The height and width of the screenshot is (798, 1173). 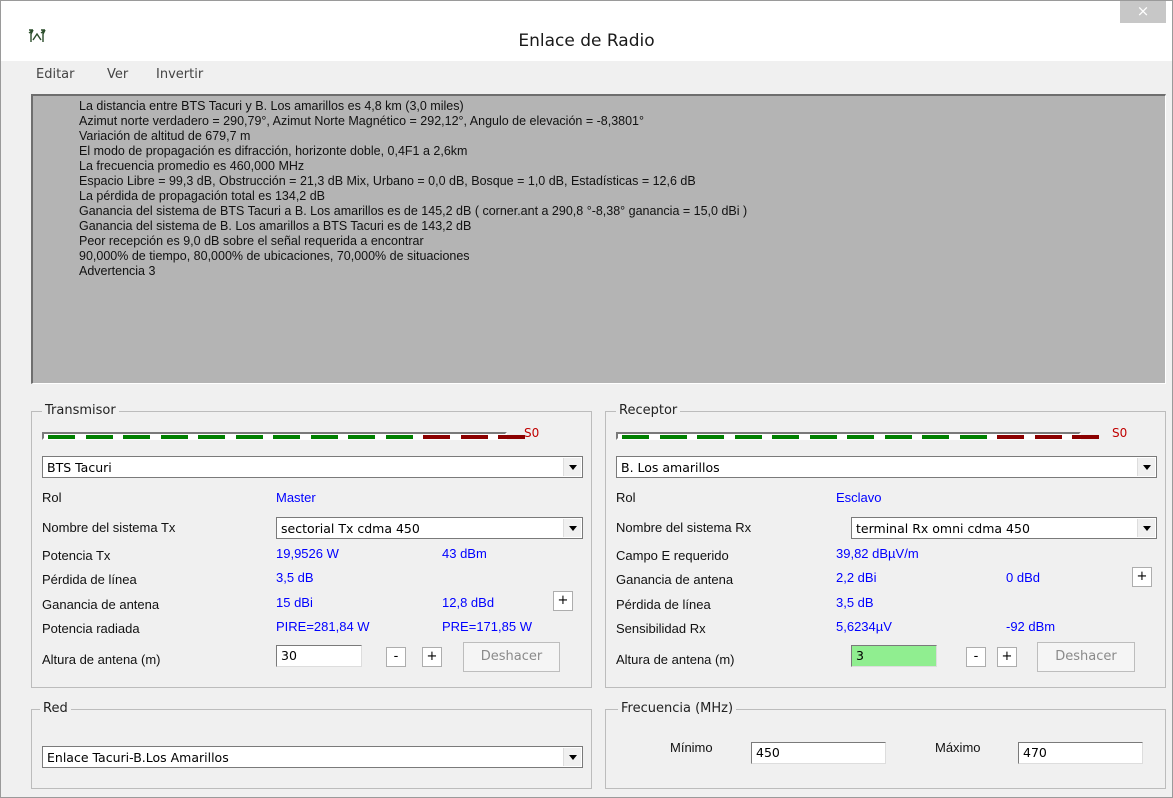 I want to click on red-legend: Red, so click(x=55, y=708).